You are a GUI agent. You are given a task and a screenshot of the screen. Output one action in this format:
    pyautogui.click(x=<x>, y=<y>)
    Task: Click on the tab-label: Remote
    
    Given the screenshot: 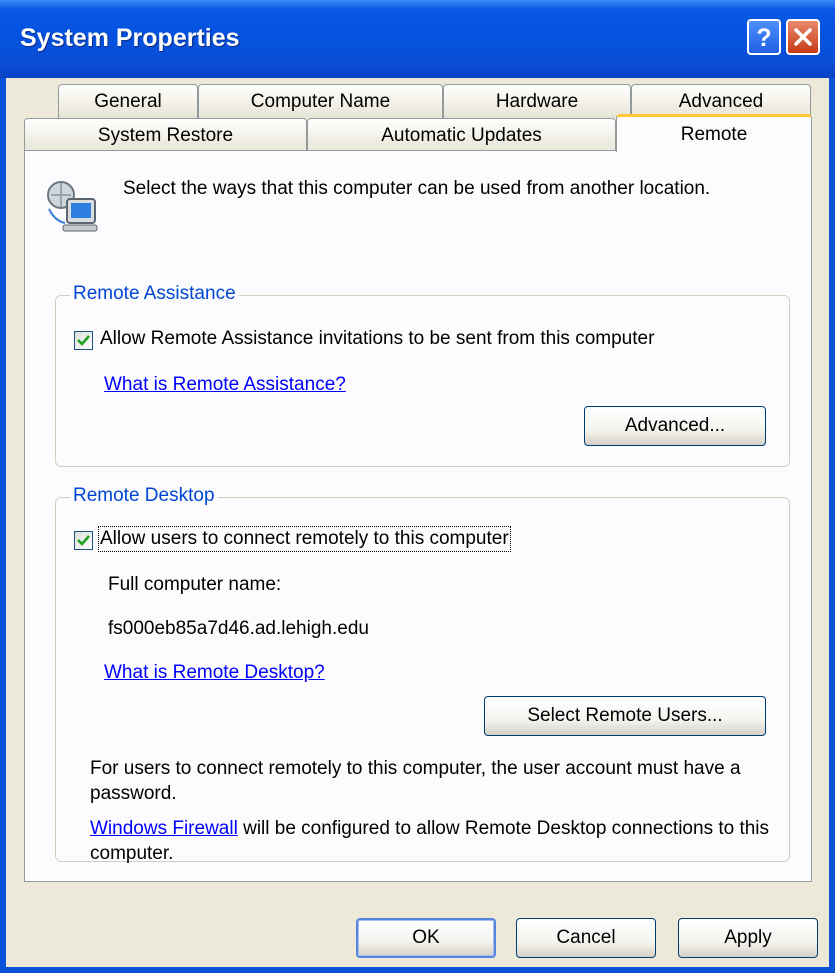 What is the action you would take?
    pyautogui.click(x=714, y=134)
    